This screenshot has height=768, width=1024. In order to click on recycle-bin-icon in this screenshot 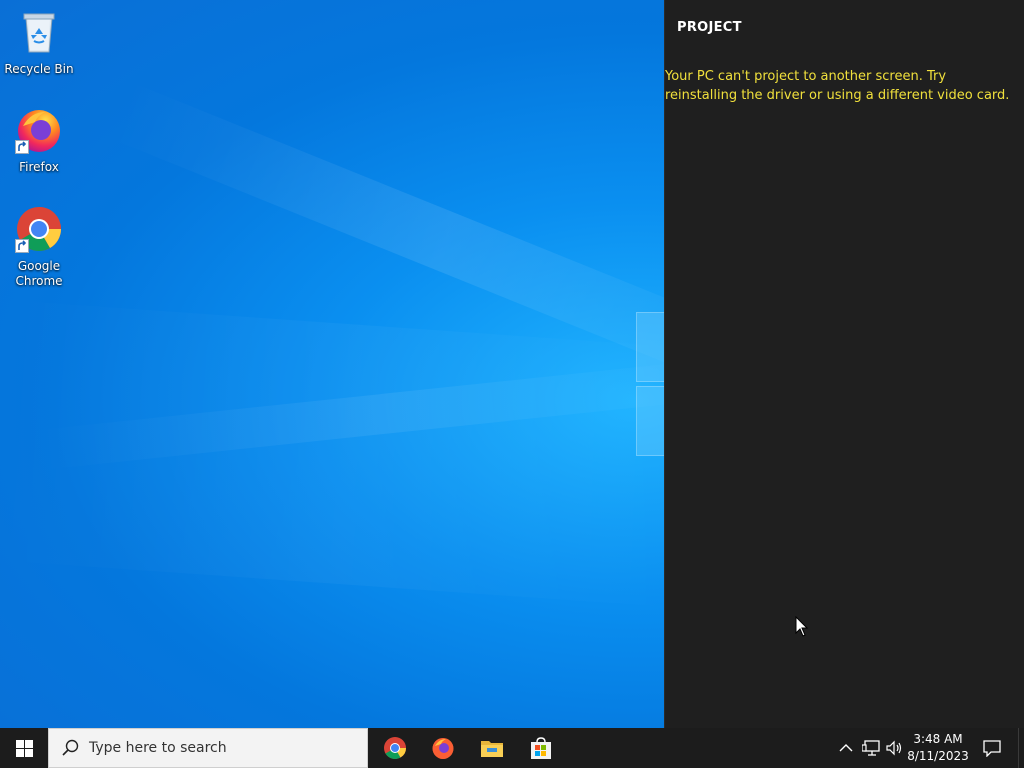, I will do `click(39, 32)`.